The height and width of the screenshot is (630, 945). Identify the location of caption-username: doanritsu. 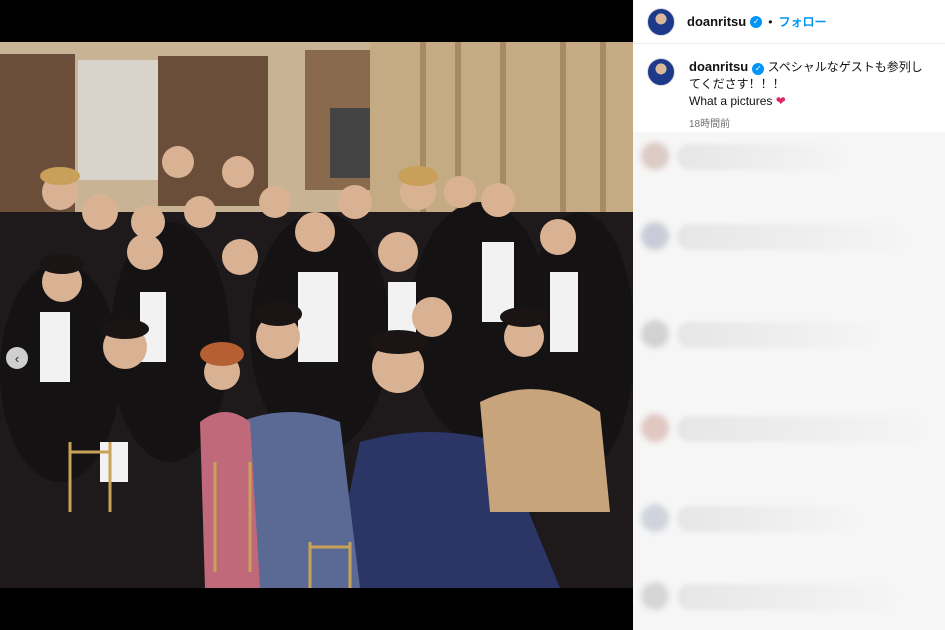
(718, 66).